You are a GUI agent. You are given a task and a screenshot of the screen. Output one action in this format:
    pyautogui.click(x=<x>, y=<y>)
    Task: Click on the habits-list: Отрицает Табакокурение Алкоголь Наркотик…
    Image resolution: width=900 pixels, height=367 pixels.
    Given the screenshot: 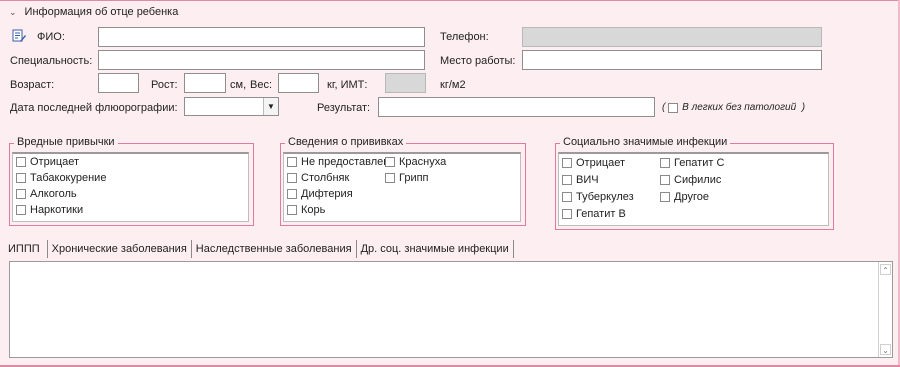 What is the action you would take?
    pyautogui.click(x=130, y=187)
    